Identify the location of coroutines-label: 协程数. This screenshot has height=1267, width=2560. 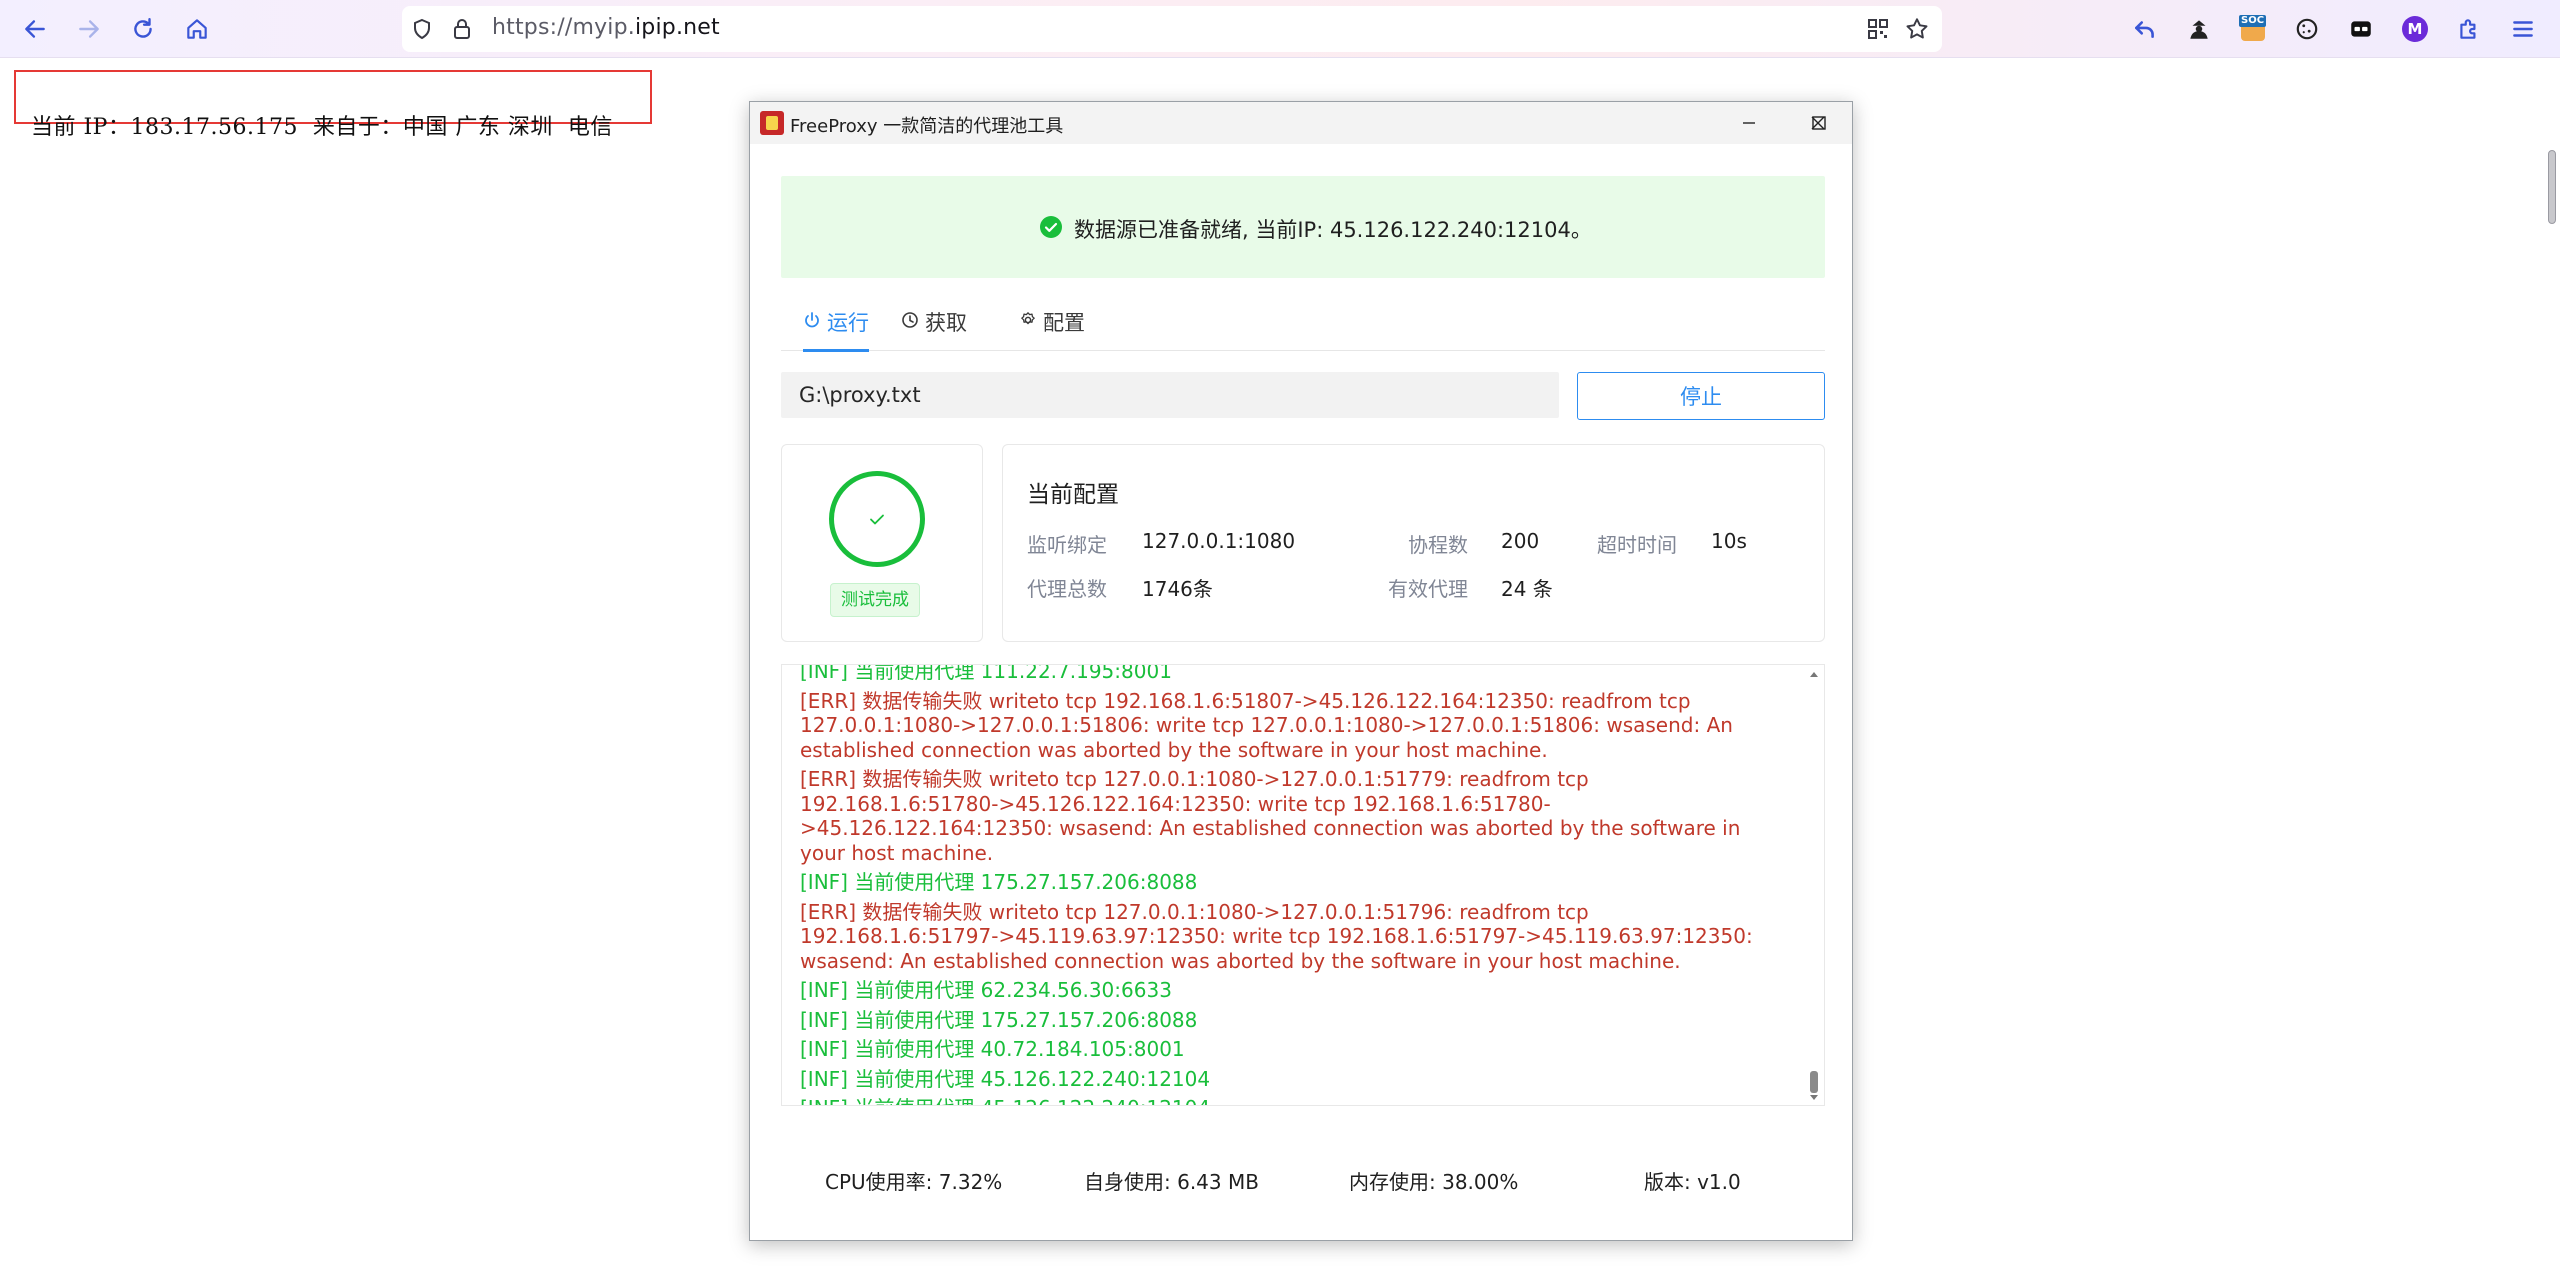
(1438, 545).